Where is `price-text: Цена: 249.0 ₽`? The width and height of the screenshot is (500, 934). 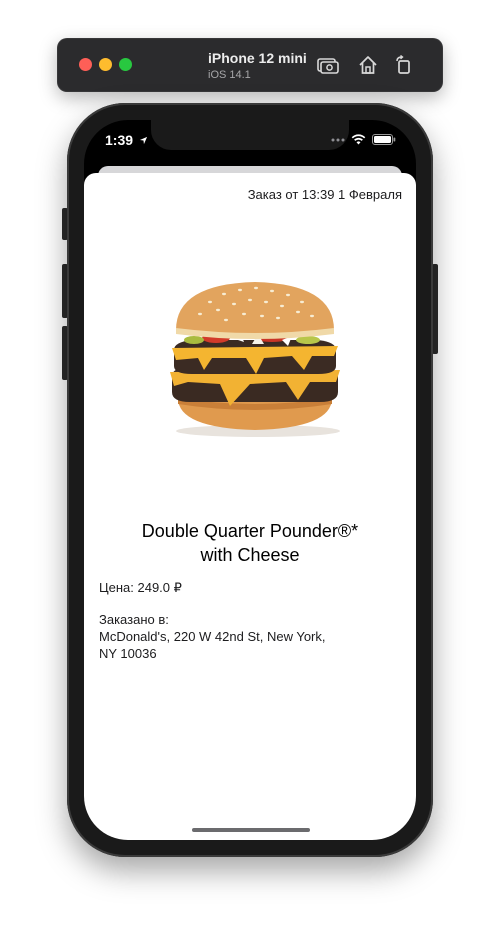
price-text: Цена: 249.0 ₽ is located at coordinates (140, 587).